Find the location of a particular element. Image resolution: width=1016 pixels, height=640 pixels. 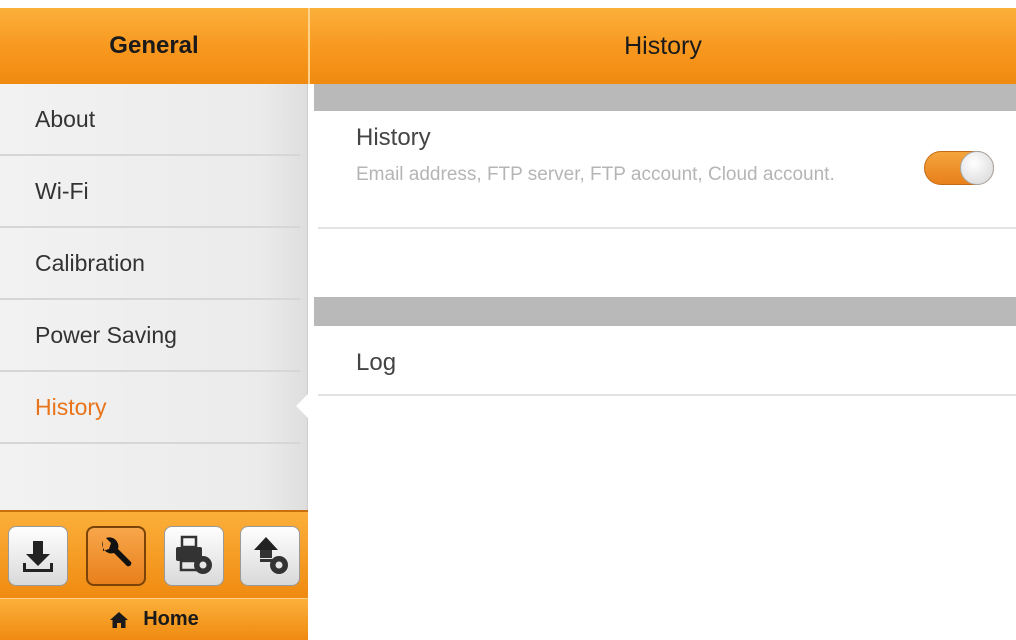

general-title: General is located at coordinates (154, 45).